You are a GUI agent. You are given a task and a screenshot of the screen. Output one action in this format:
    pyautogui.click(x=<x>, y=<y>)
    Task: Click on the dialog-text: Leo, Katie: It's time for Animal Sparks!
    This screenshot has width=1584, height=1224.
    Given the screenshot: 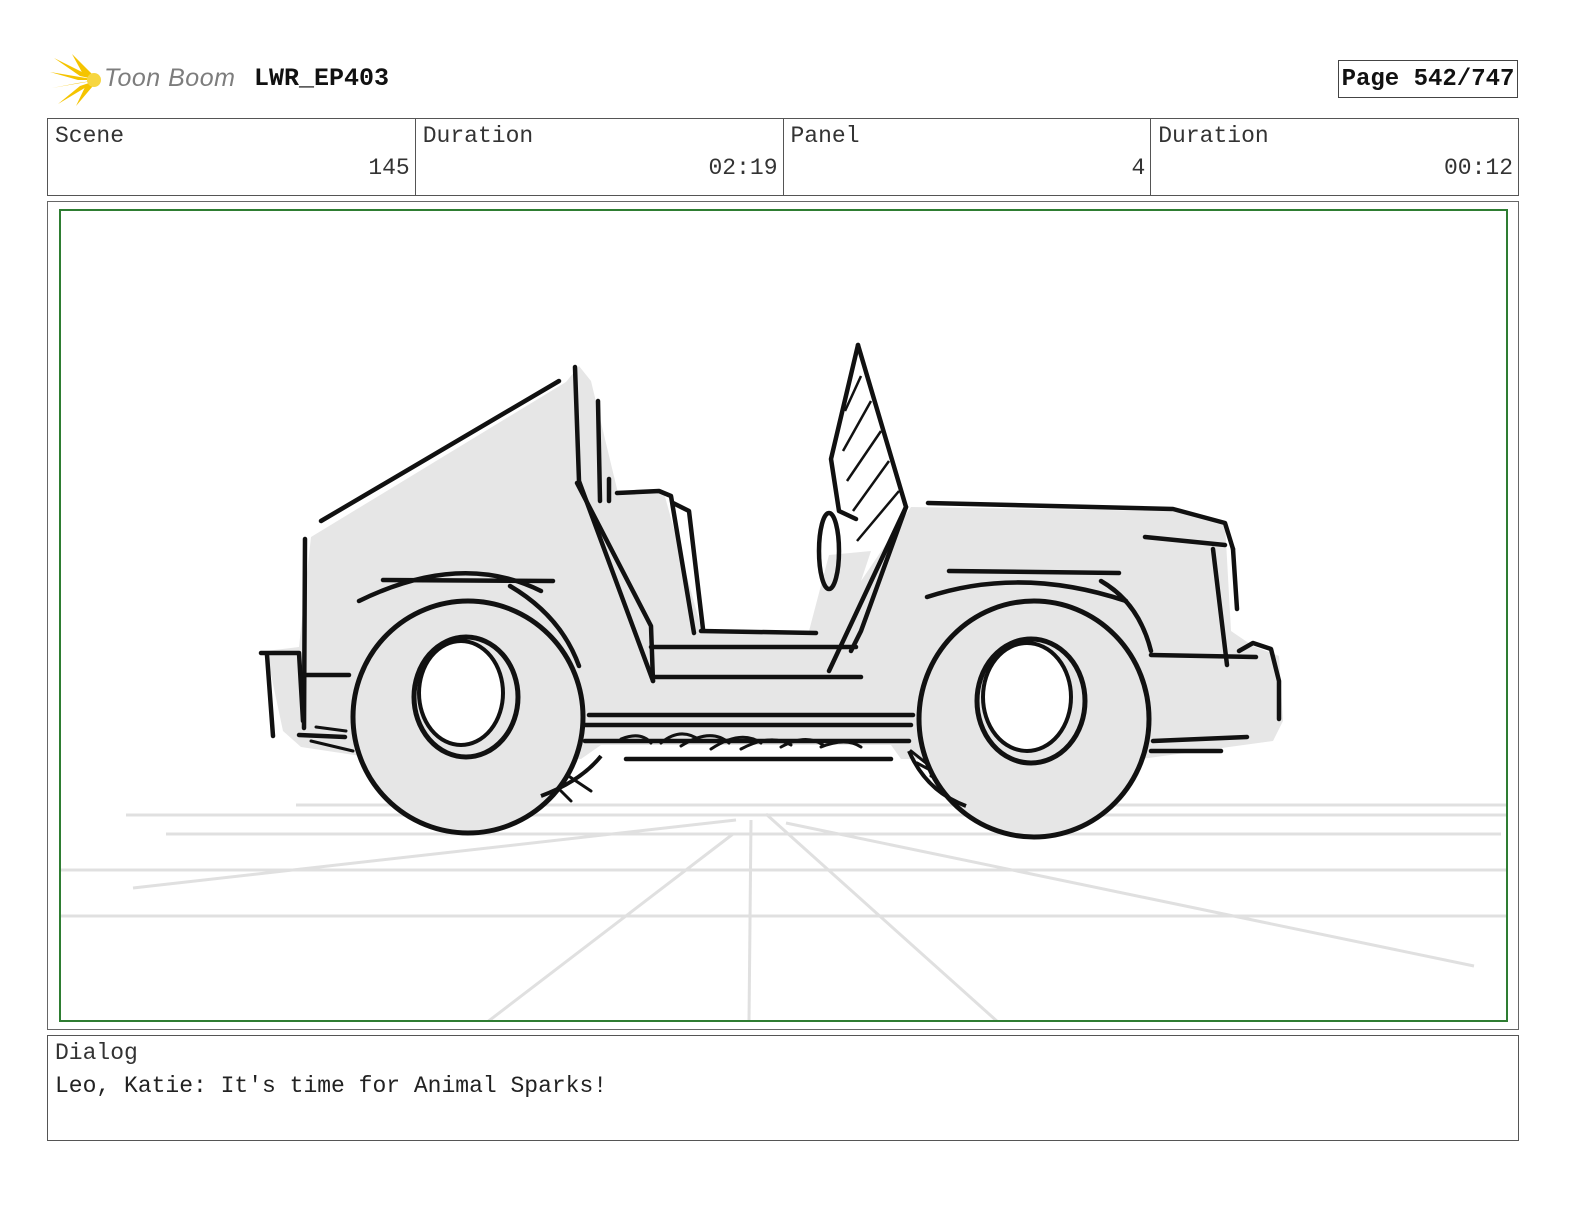 What is the action you would take?
    pyautogui.click(x=331, y=1086)
    